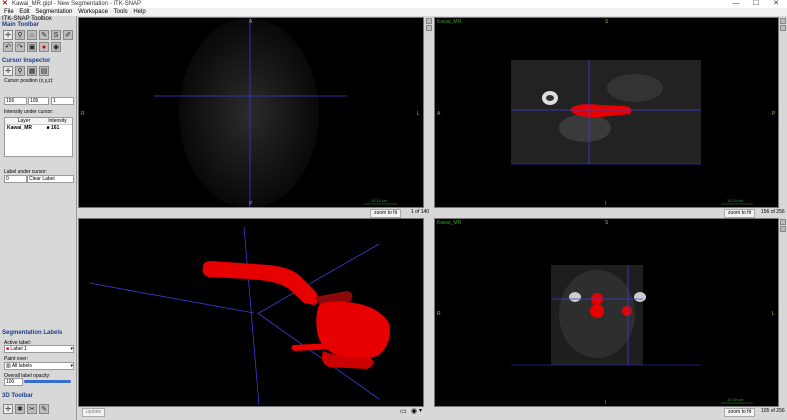 The height and width of the screenshot is (420, 787). I want to click on itksnap-logo-icon: ✕, so click(5, 3).